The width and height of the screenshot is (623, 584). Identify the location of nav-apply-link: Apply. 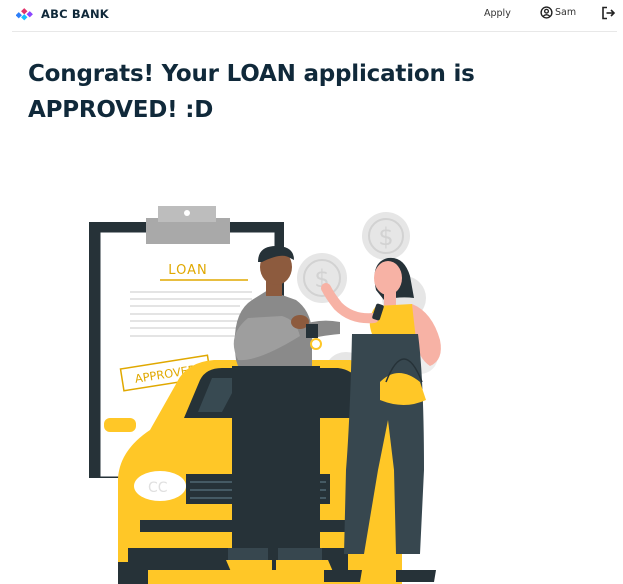
(497, 13).